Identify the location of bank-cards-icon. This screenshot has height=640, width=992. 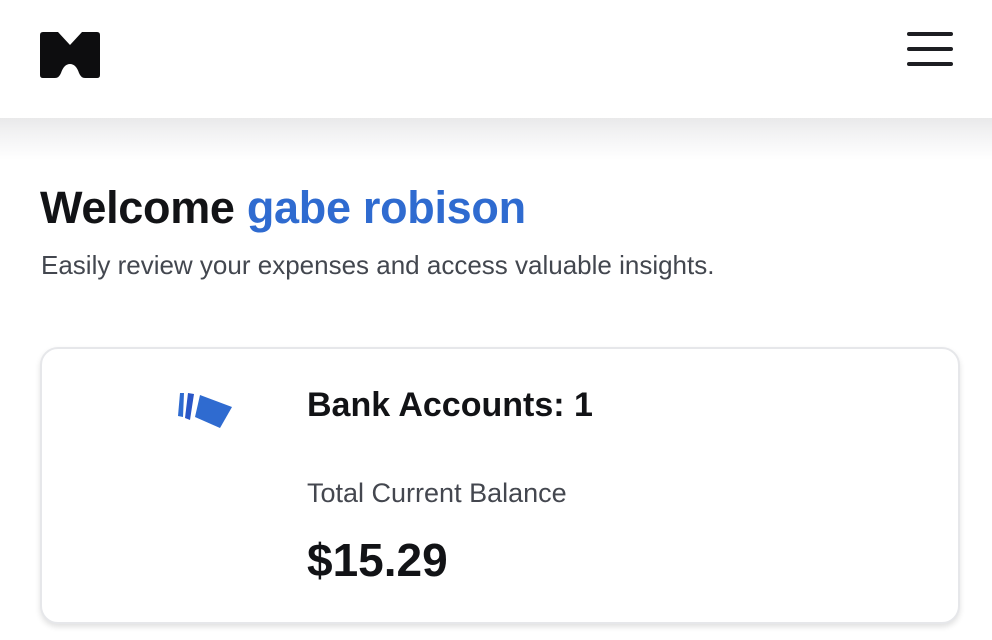
(204, 409).